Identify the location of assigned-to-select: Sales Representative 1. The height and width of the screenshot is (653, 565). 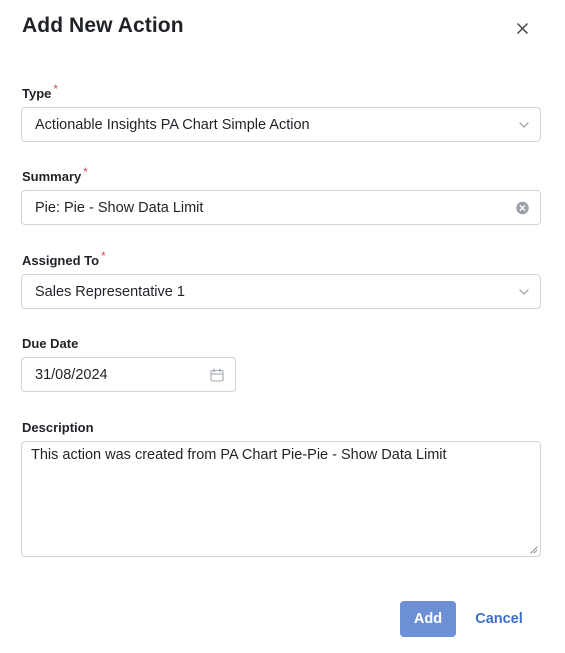
(281, 291).